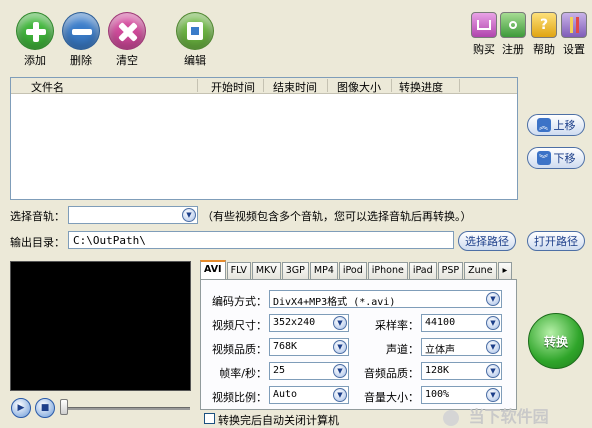 The image size is (592, 428). I want to click on key-icon, so click(513, 25).